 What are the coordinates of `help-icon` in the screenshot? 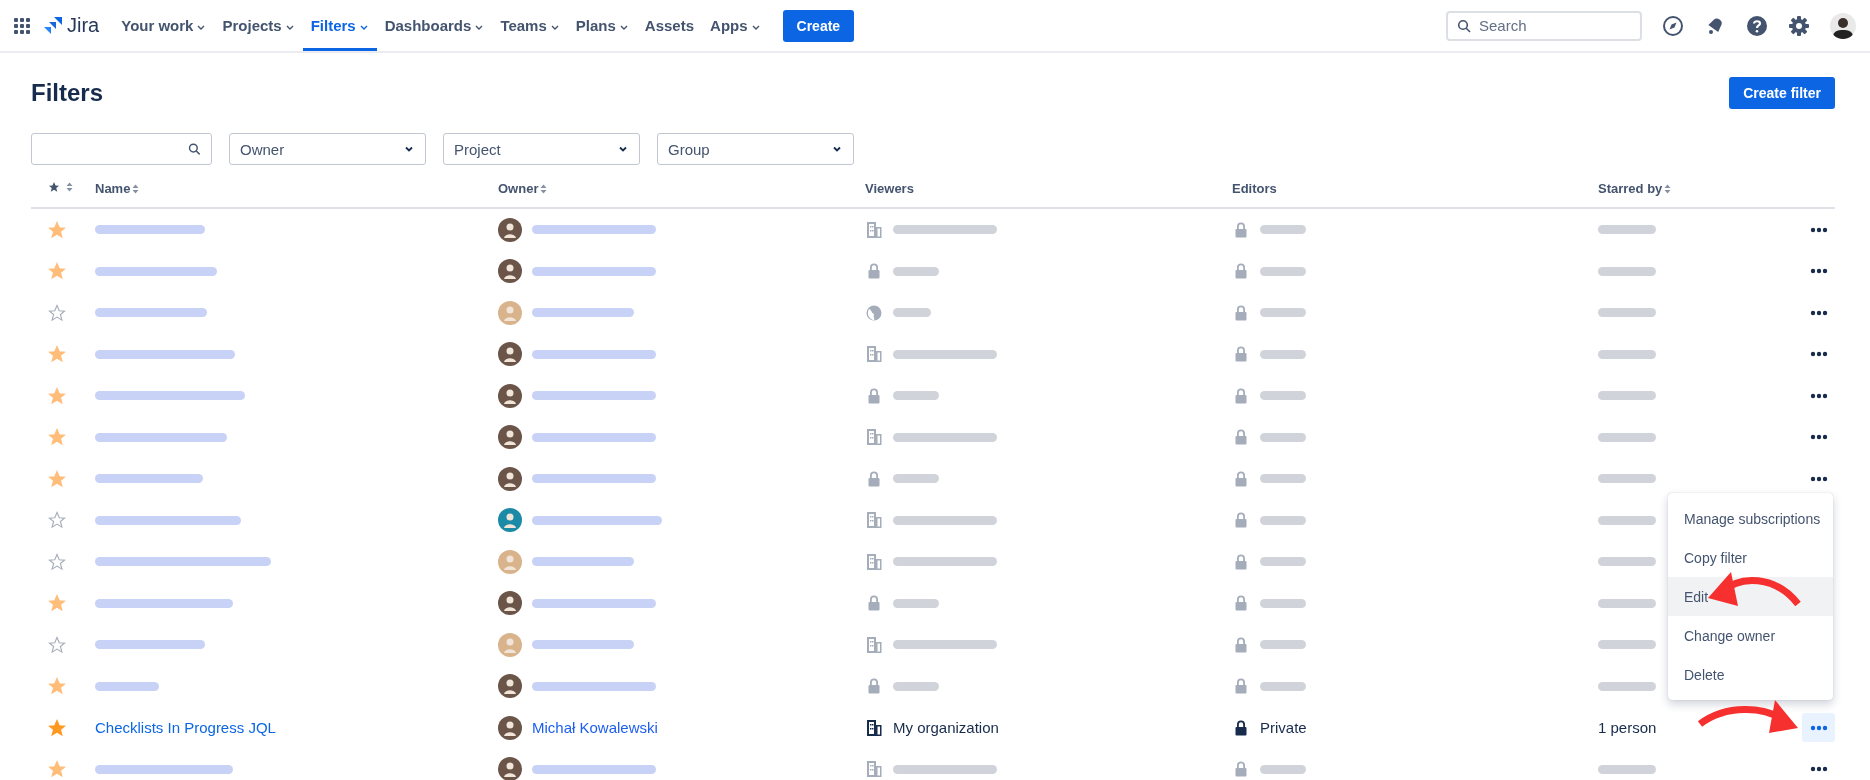 It's located at (1757, 25).